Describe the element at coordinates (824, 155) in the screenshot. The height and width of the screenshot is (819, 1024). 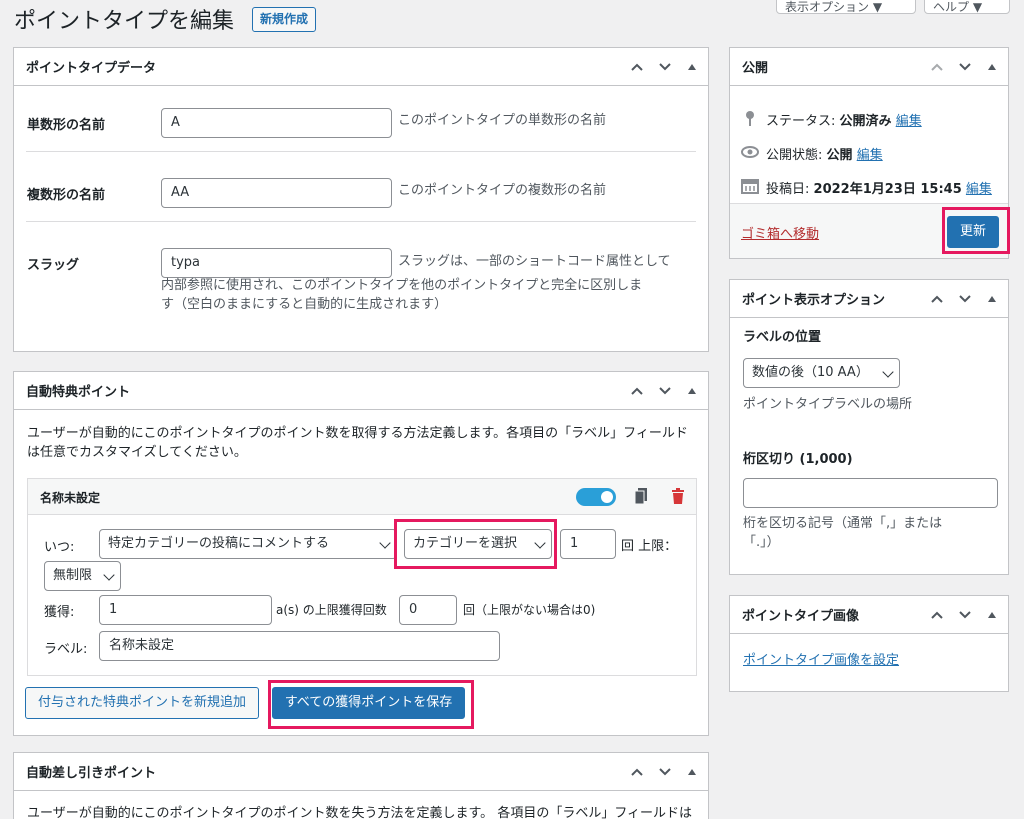
I see `visibility-row: 公開状態: 公開 編集` at that location.